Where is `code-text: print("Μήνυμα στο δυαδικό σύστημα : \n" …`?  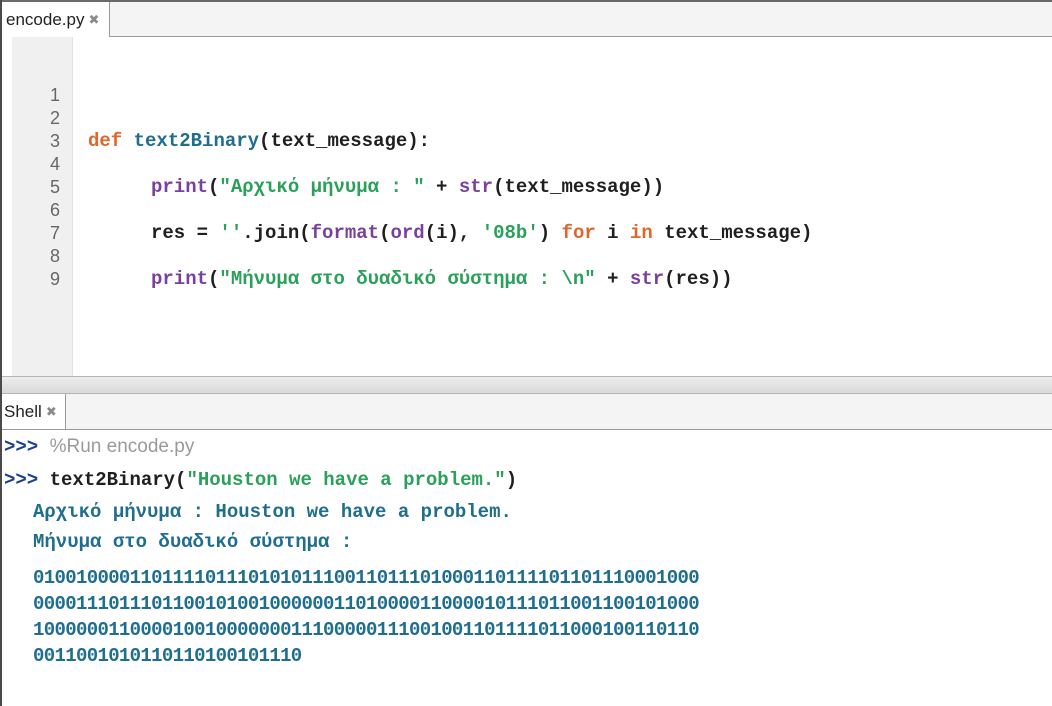
code-text: print("Μήνυμα στο δυαδικό σύστημα : \n" … is located at coordinates (442, 279).